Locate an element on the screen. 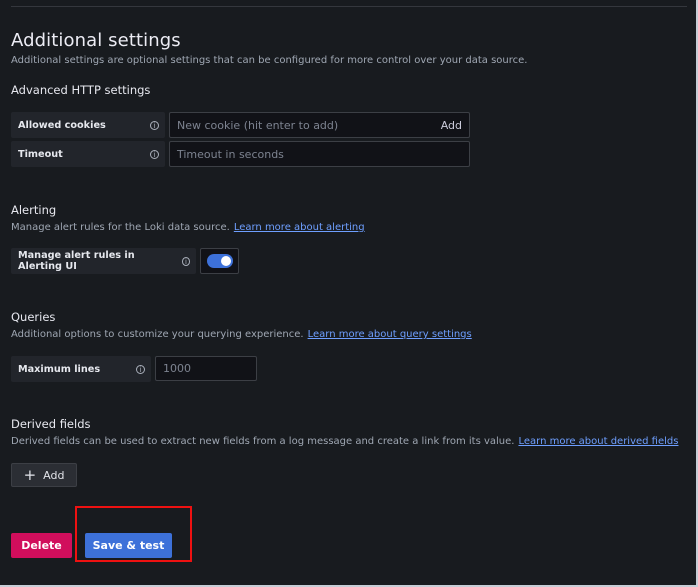 The image size is (698, 587). maximum-lines-label: Maximum lines is located at coordinates (59, 369).